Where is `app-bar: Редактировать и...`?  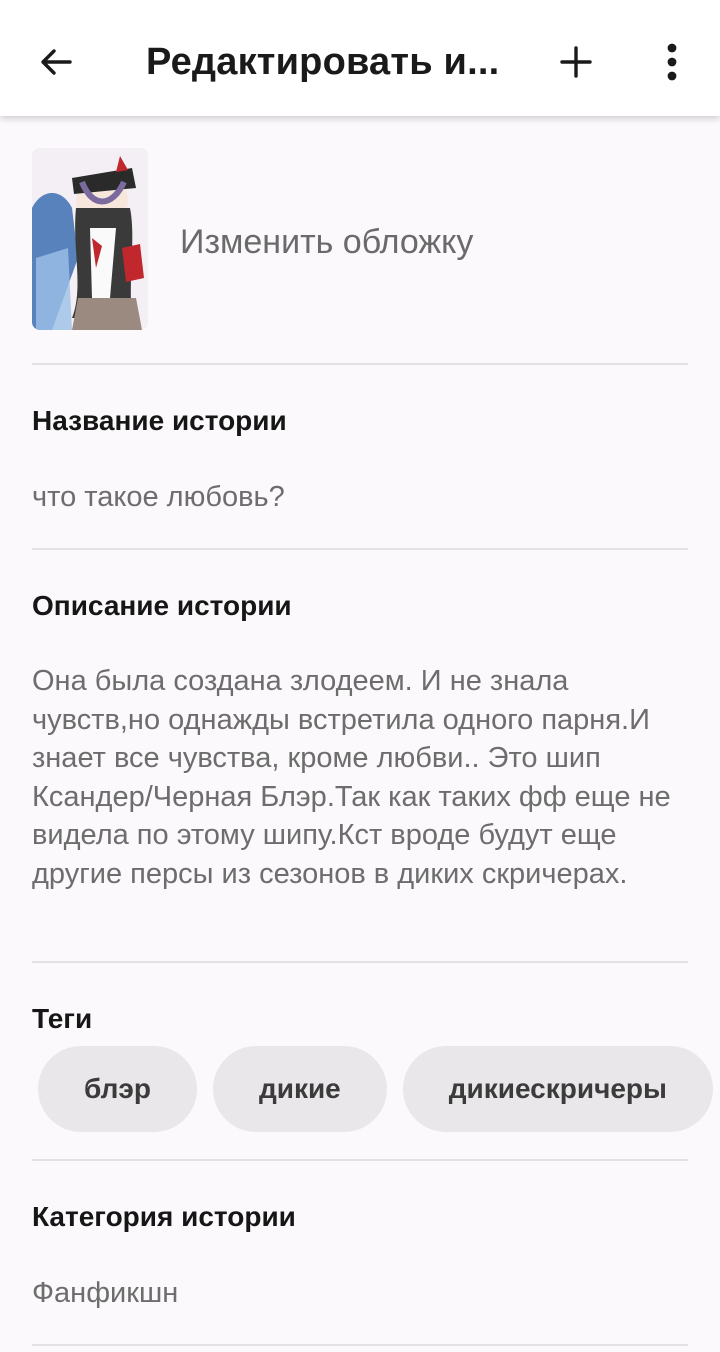 app-bar: Редактировать и... is located at coordinates (360, 58).